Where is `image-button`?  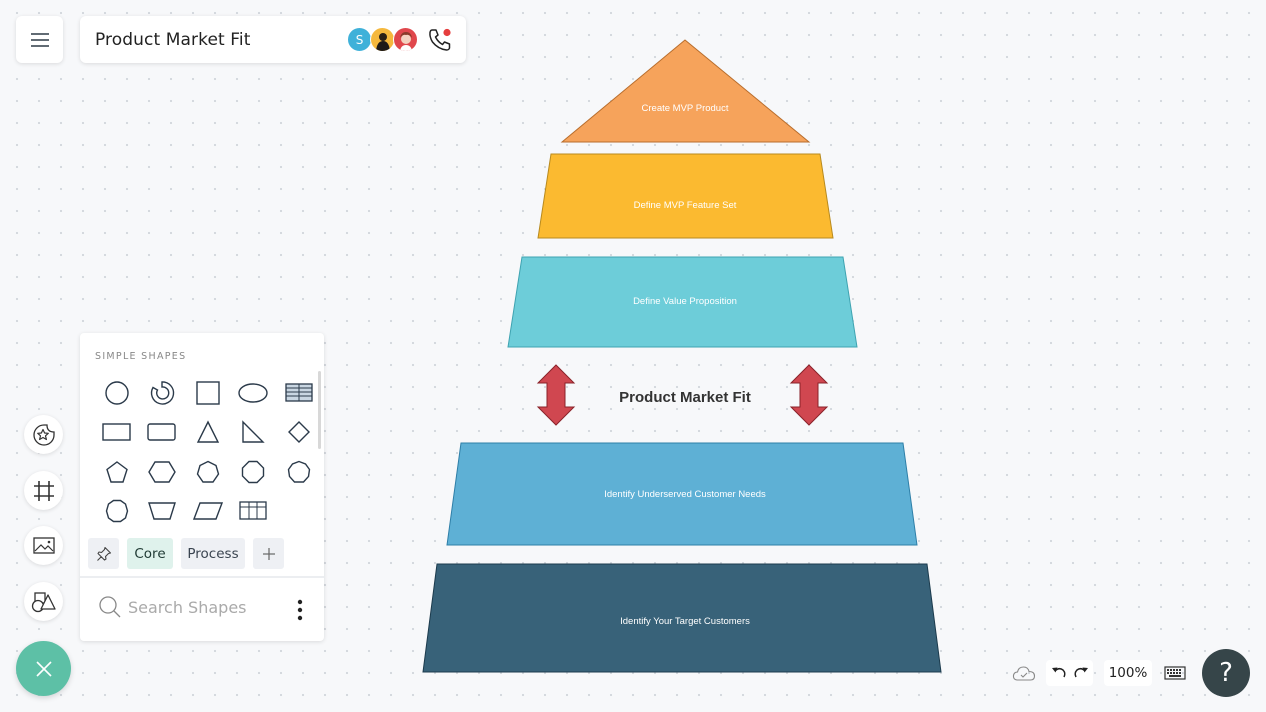
image-button is located at coordinates (43, 545).